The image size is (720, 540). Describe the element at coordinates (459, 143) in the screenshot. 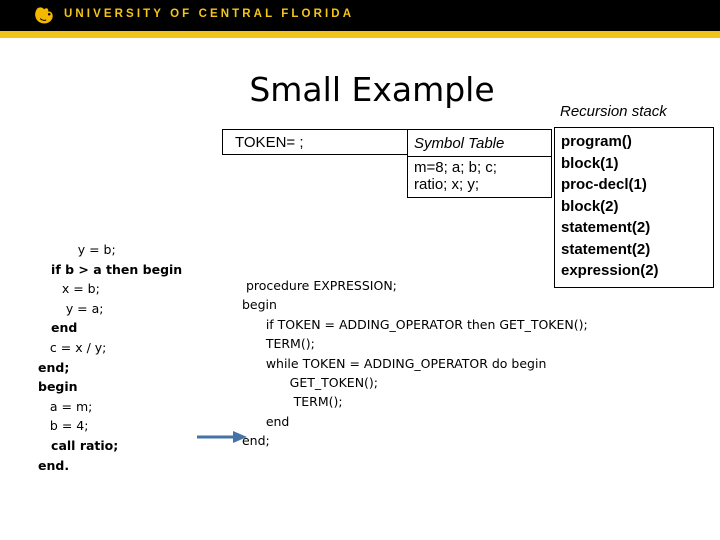

I see `symbol-table-title: Symbol Table` at that location.